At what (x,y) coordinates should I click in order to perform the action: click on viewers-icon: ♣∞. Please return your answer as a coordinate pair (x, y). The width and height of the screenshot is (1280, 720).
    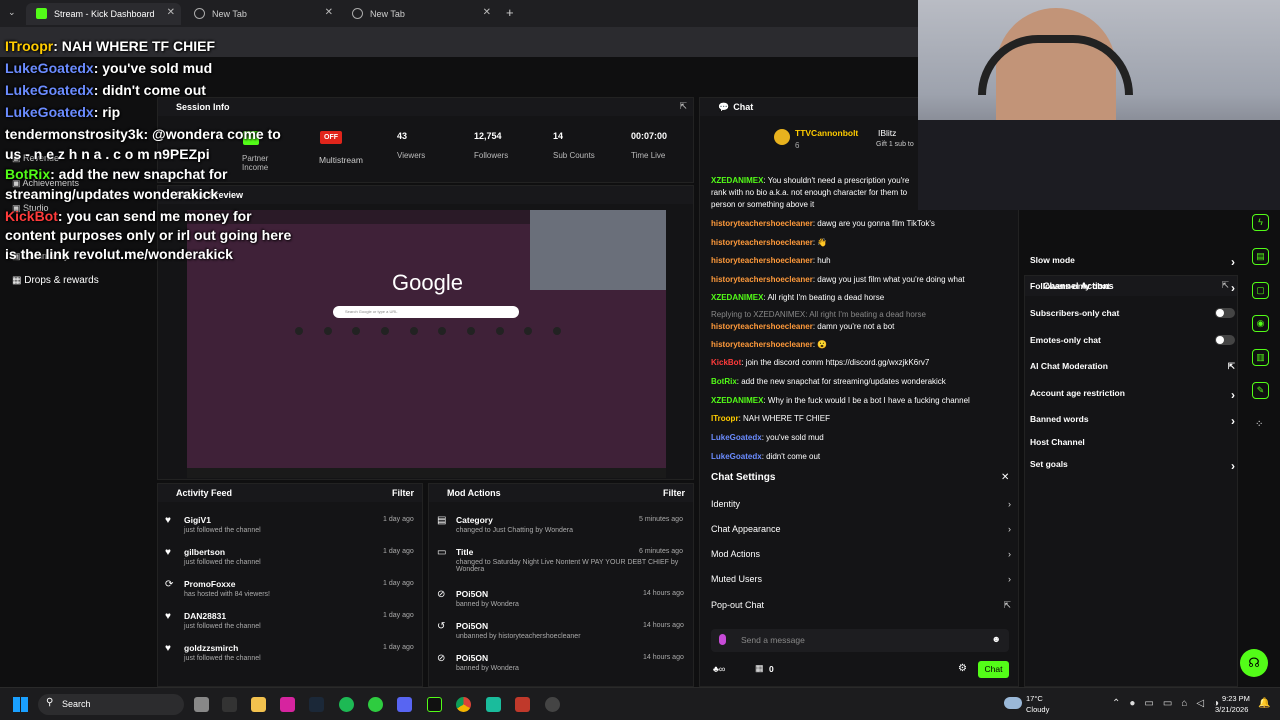
    Looking at the image, I should click on (719, 669).